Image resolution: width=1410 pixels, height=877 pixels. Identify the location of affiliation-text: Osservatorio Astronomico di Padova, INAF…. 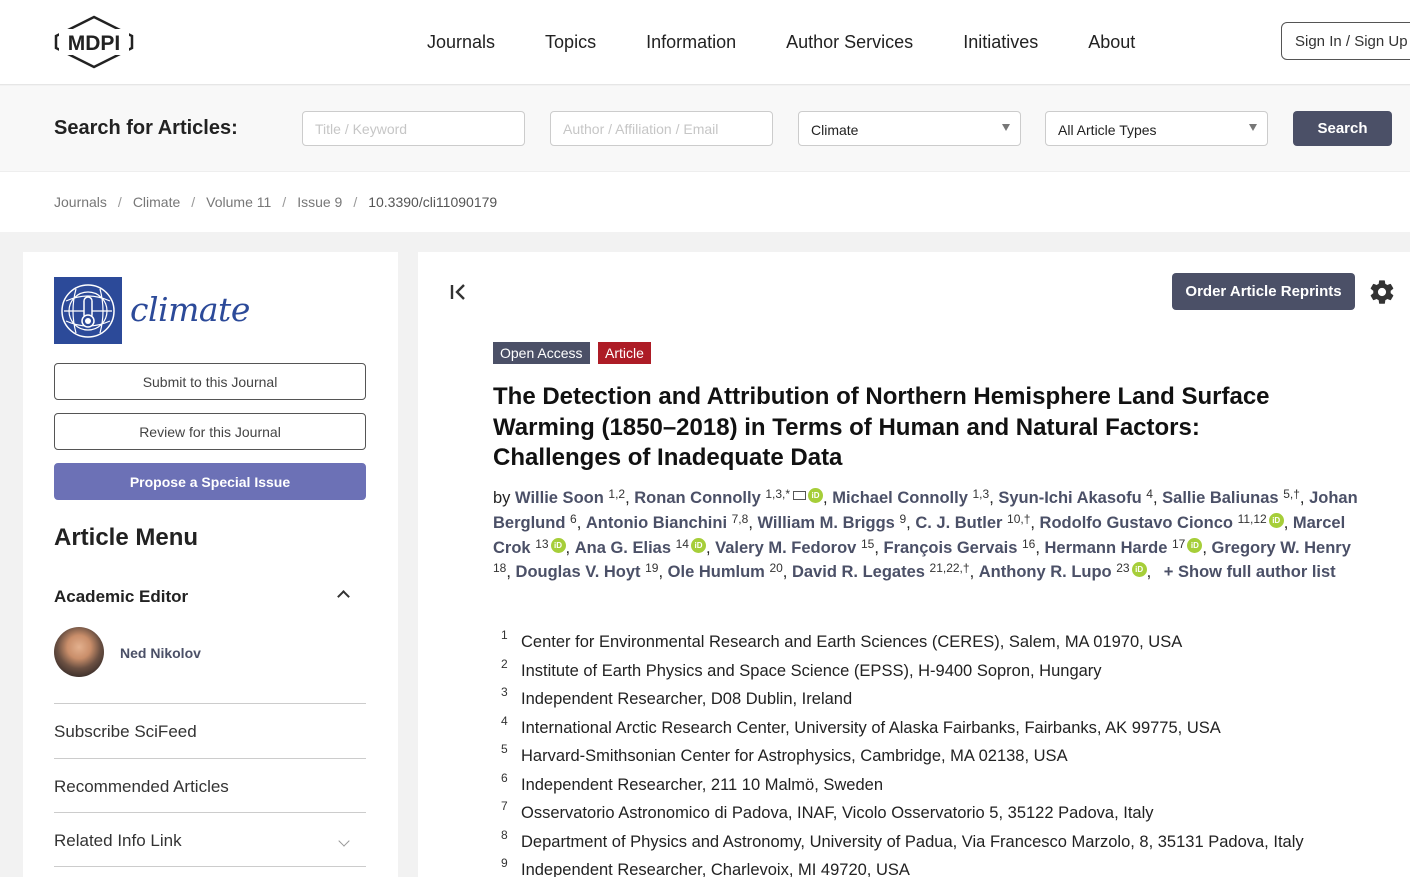
(837, 813).